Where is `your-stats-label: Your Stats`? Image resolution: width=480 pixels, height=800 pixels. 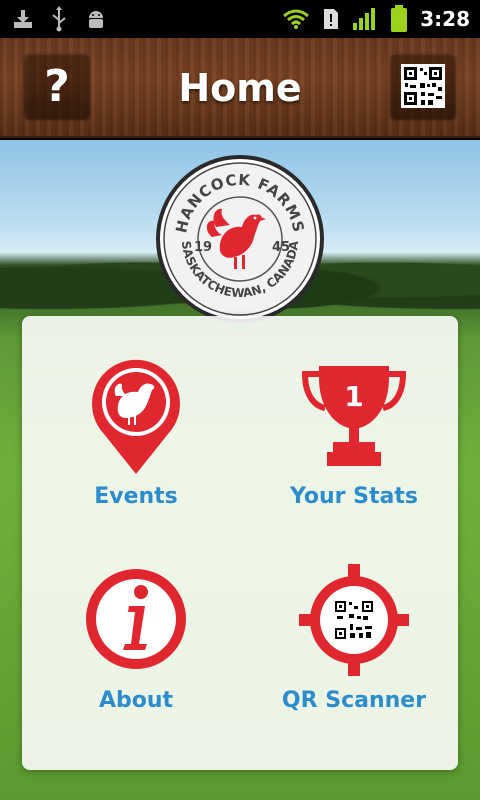 your-stats-label: Your Stats is located at coordinates (353, 496).